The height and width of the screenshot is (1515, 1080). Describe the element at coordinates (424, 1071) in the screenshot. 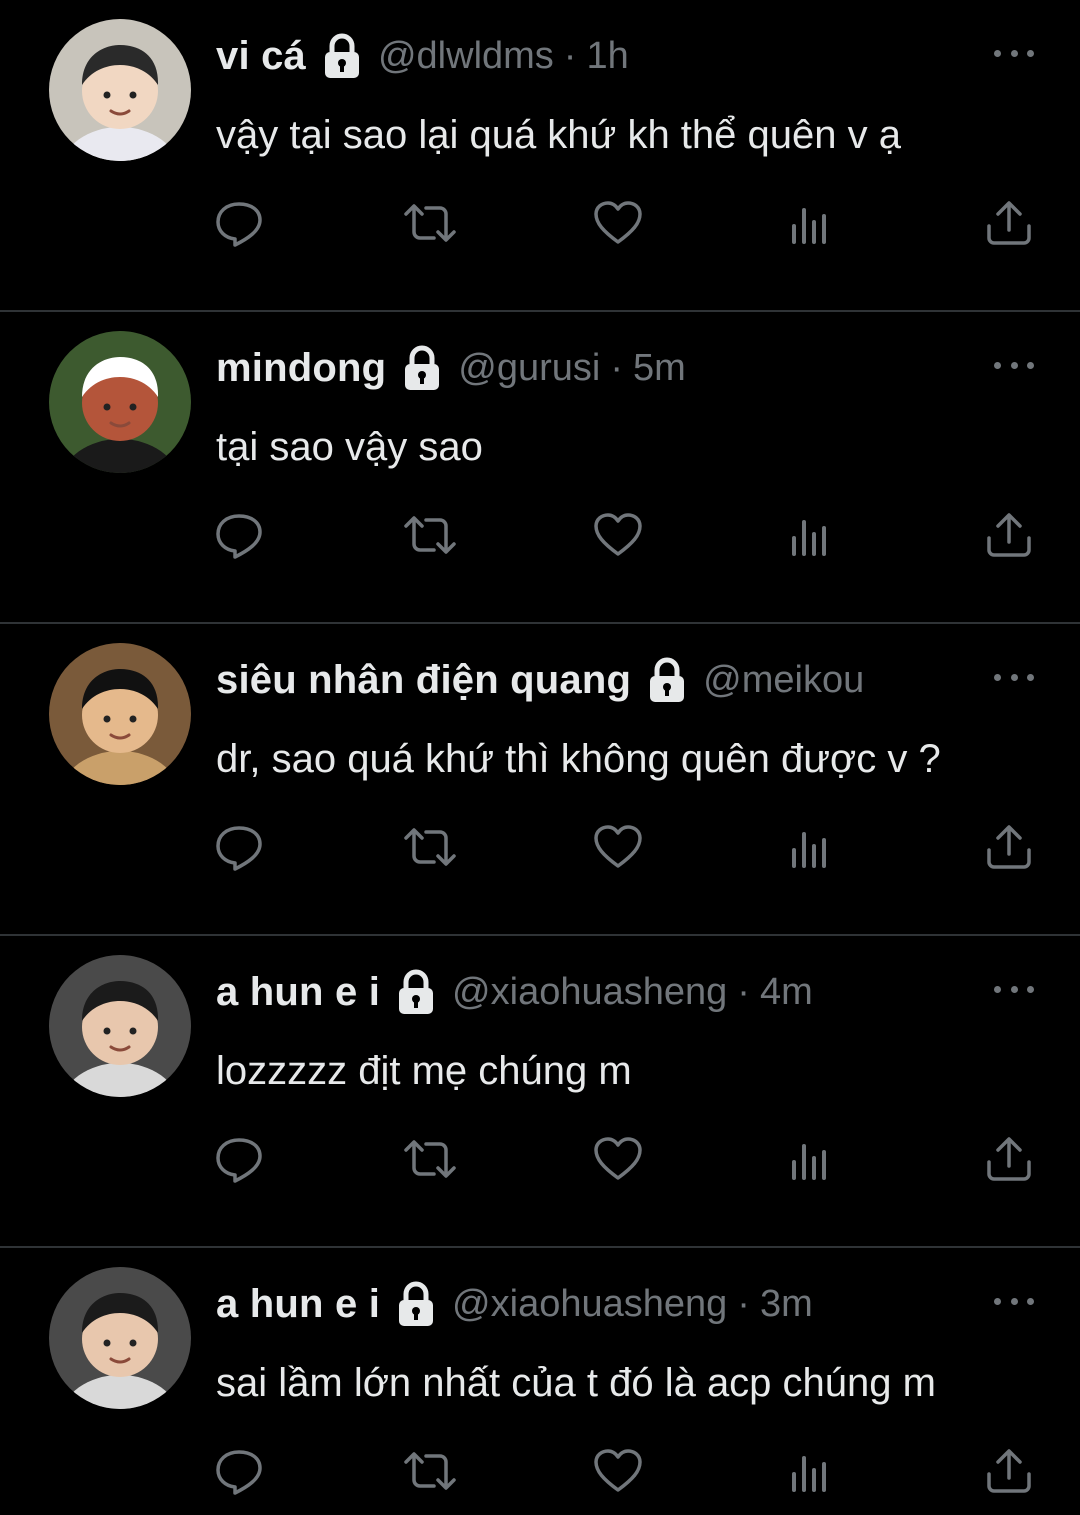

I see `tweet-text: lozzzzz địt mẹ chúng m` at that location.